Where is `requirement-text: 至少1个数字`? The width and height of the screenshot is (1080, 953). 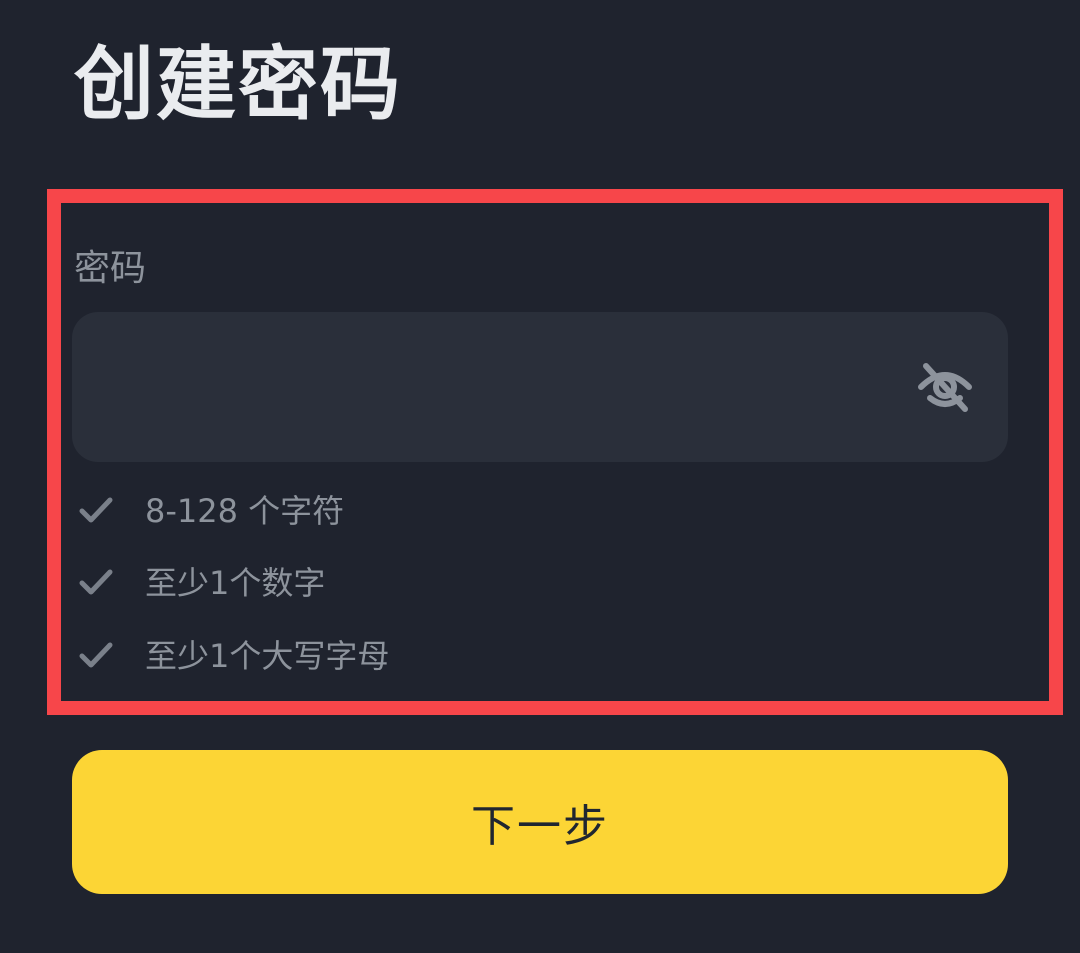
requirement-text: 至少1个数字 is located at coordinates (235, 583).